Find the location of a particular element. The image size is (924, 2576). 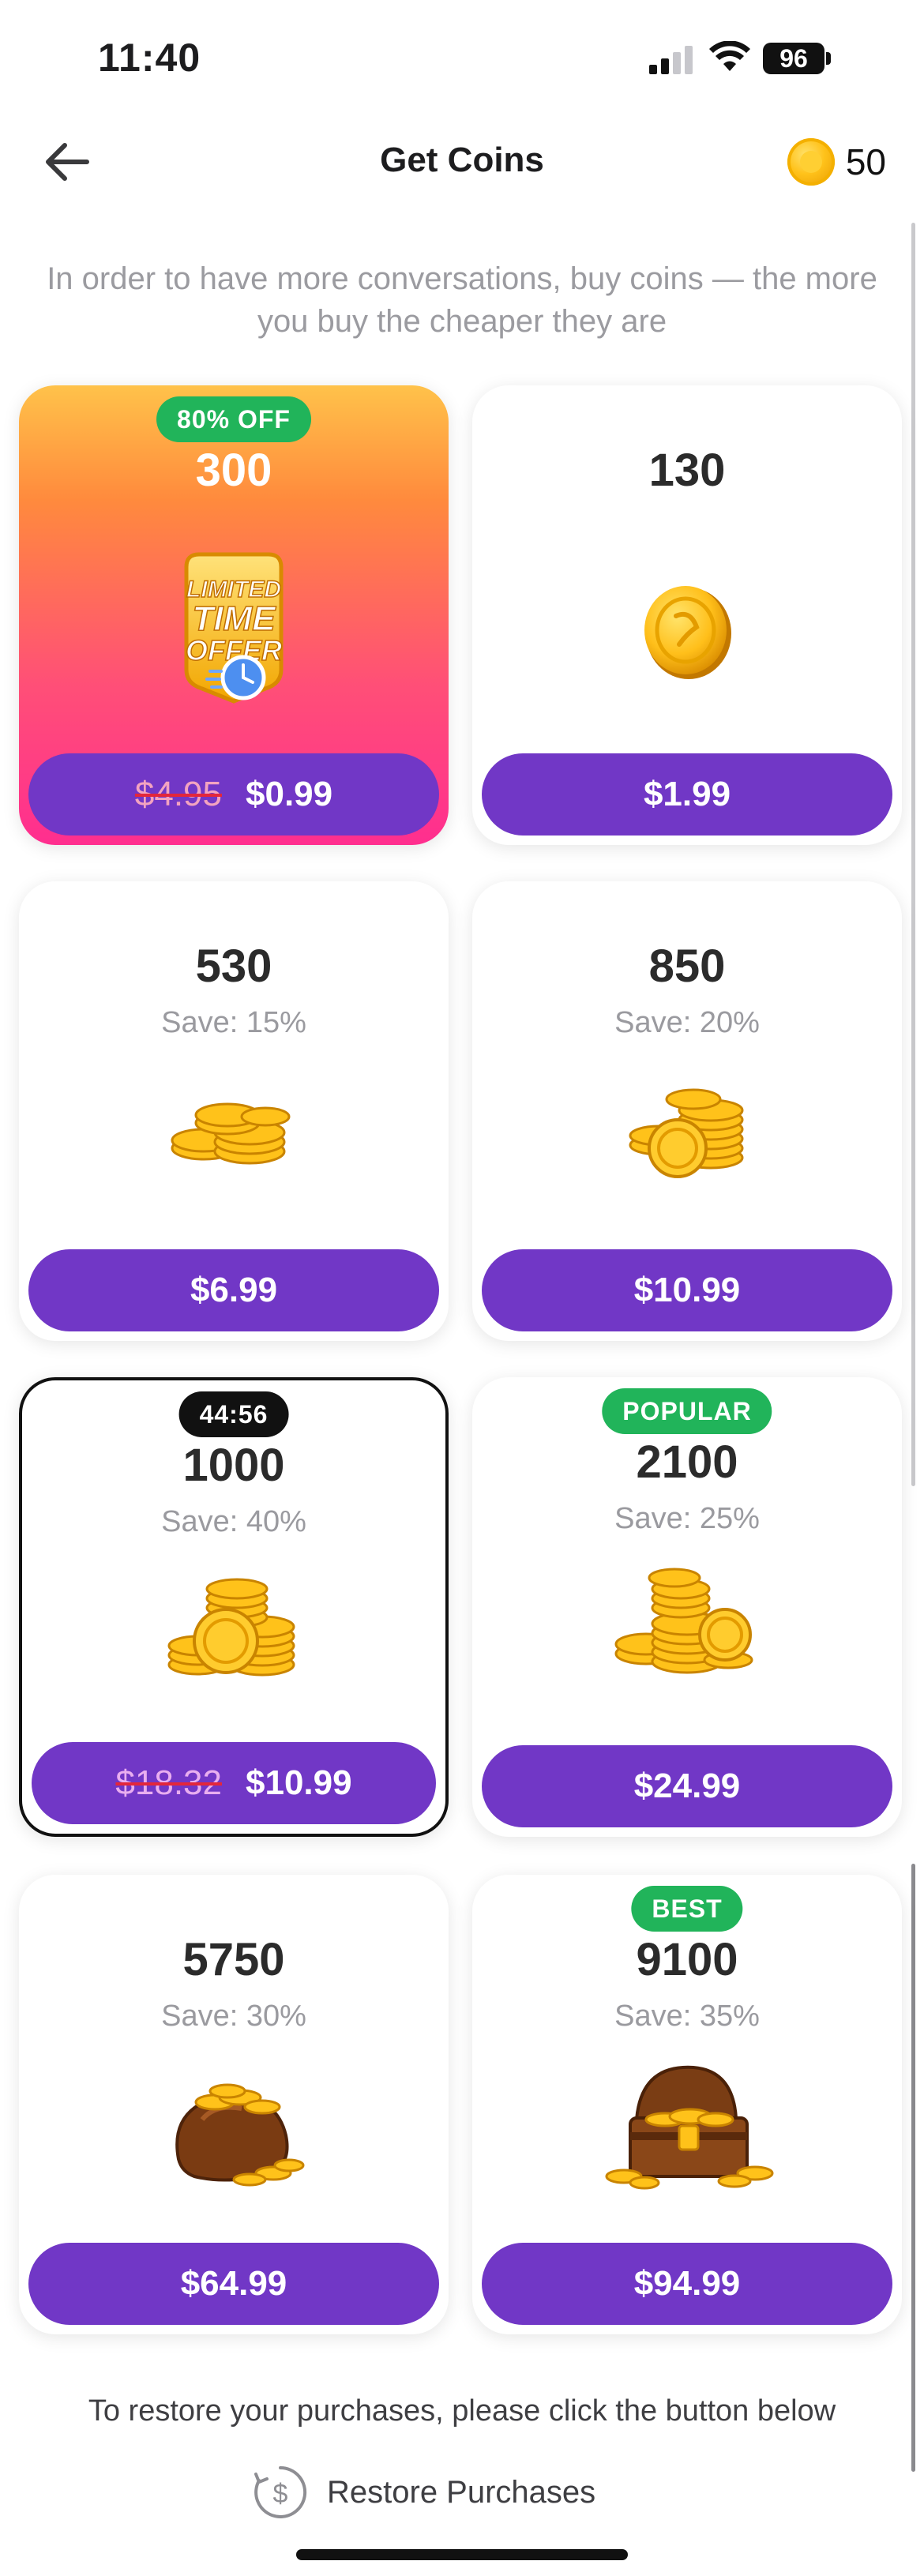

savings-label: Save: 15% is located at coordinates (233, 1022).